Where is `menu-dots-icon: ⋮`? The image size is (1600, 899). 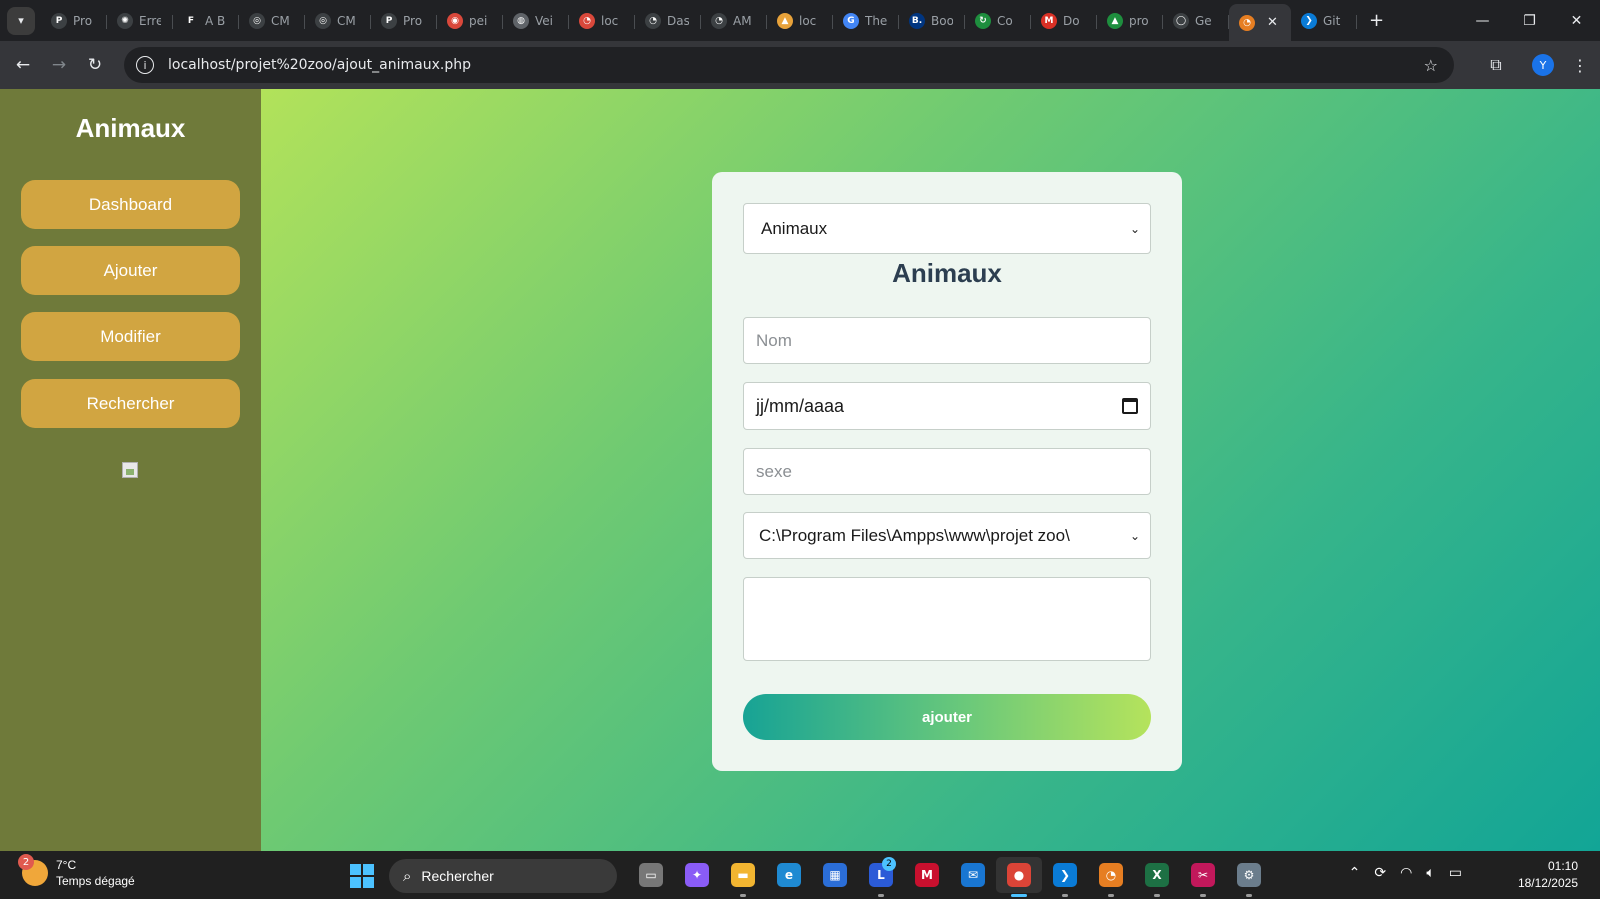
menu-dots-icon: ⋮ is located at coordinates (1580, 65).